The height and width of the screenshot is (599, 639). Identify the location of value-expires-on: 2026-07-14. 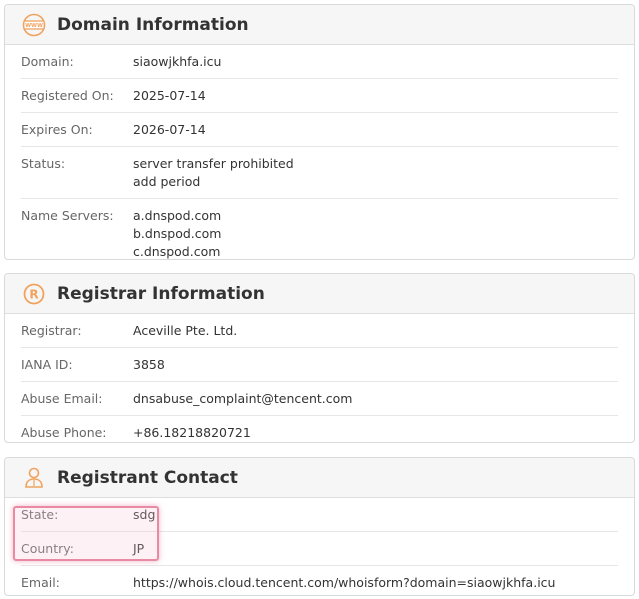
(169, 130).